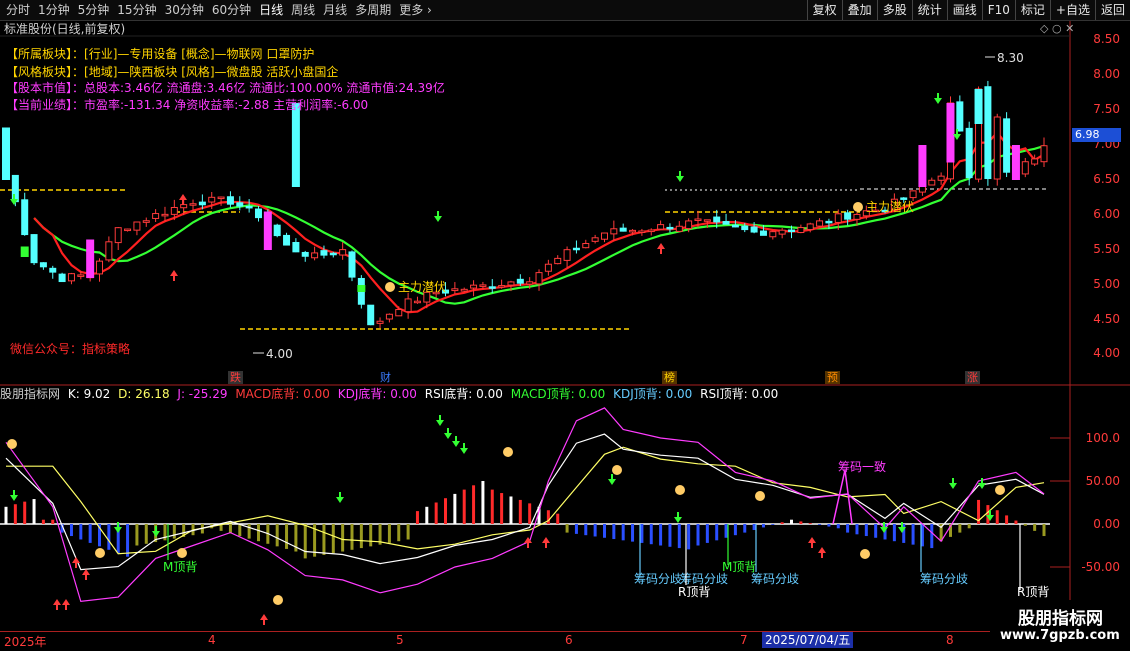  Describe the element at coordinates (842, 497) in the screenshot. I see `consensus-spike` at that location.